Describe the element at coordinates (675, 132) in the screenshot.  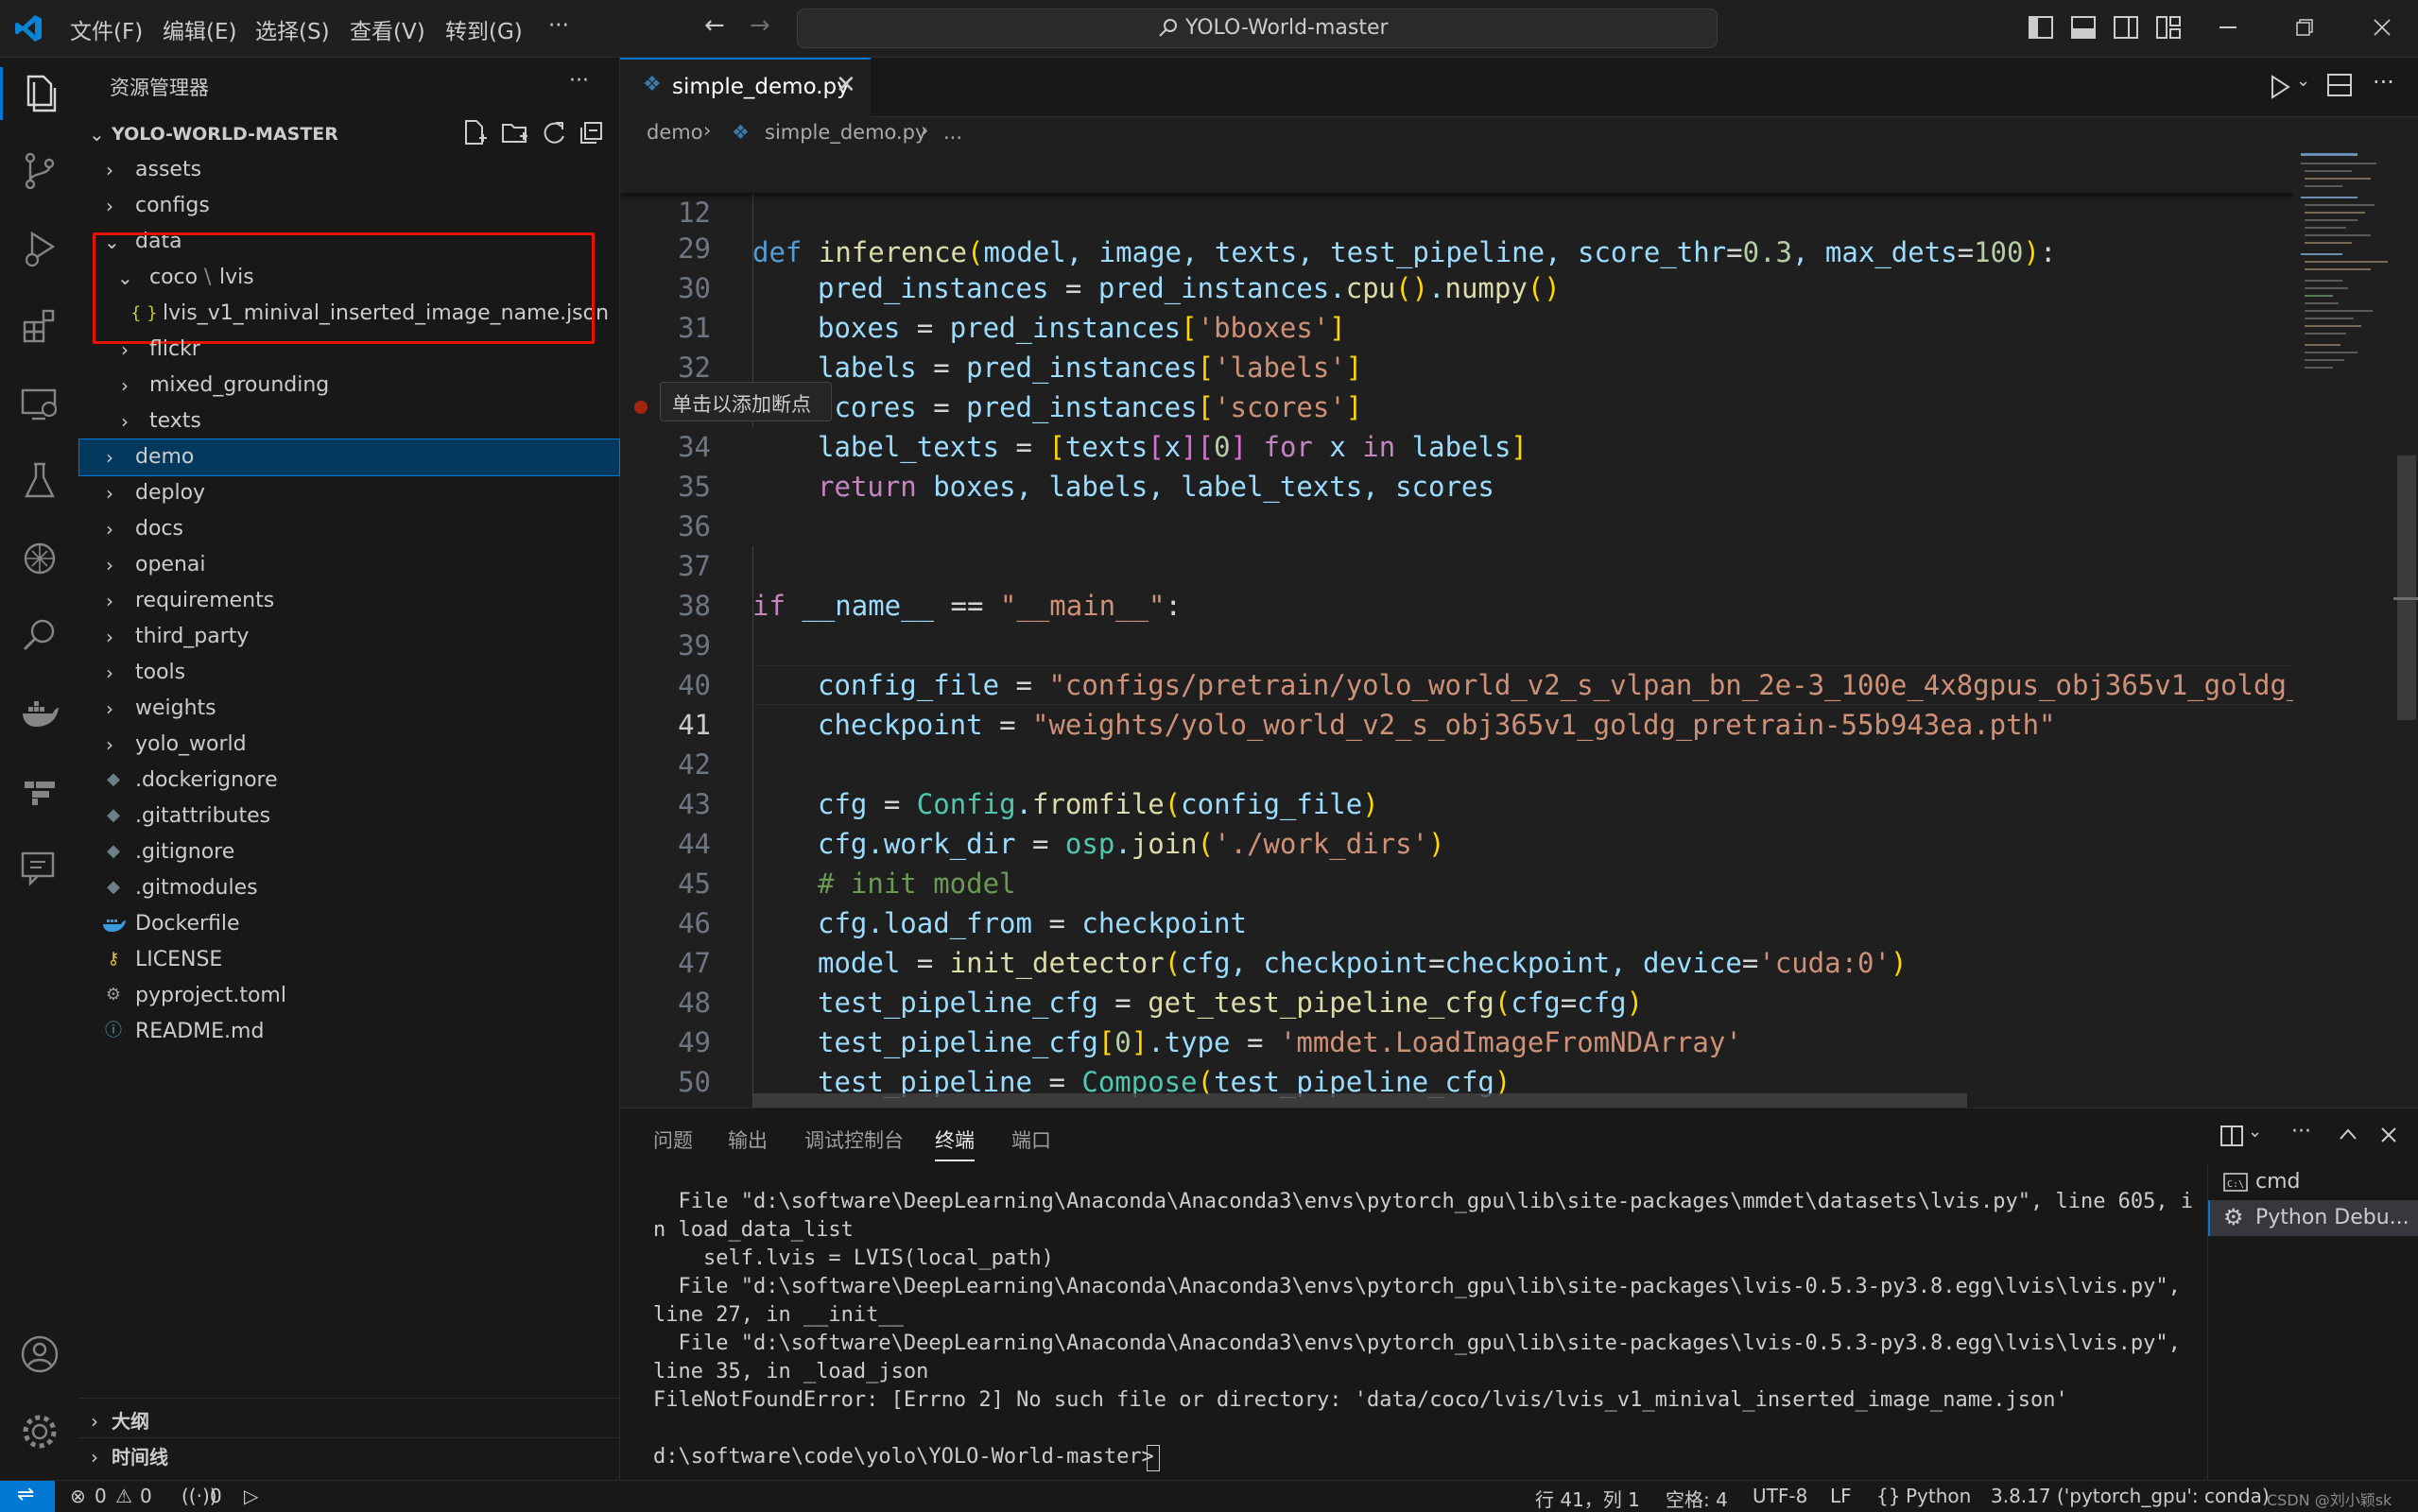
I see `breadcrumb-folder: demo` at that location.